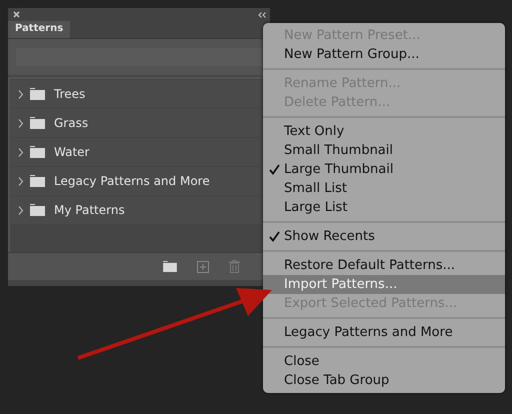  What do you see at coordinates (262, 15) in the screenshot?
I see `collapse-icon` at bounding box center [262, 15].